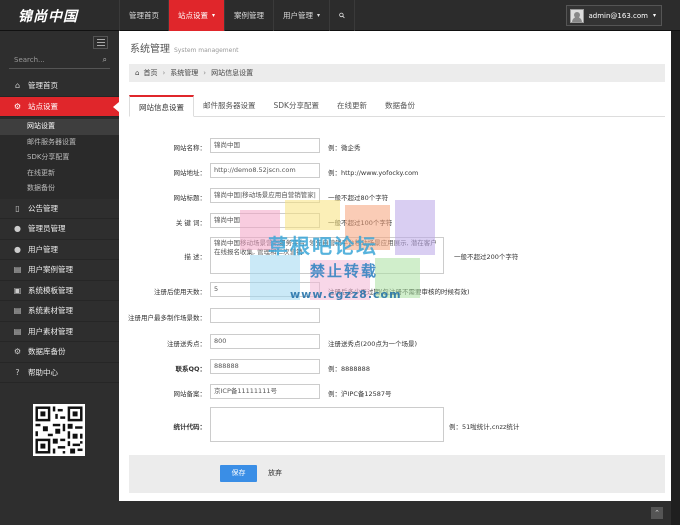 The height and width of the screenshot is (525, 680). I want to click on sidebar-item-home: ⌂ 管理首页, so click(59, 86).